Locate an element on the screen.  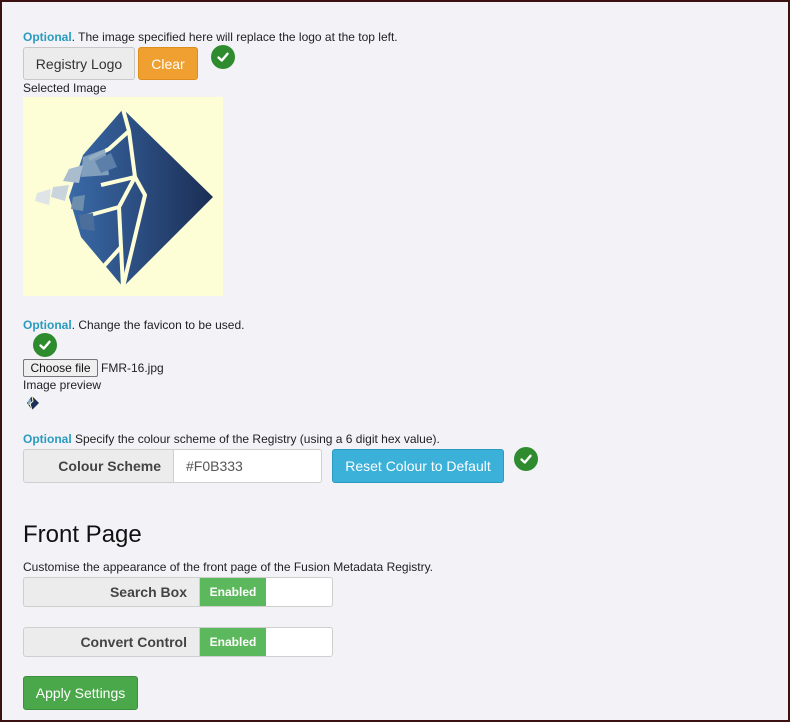
favicon-preview-image is located at coordinates (32, 403).